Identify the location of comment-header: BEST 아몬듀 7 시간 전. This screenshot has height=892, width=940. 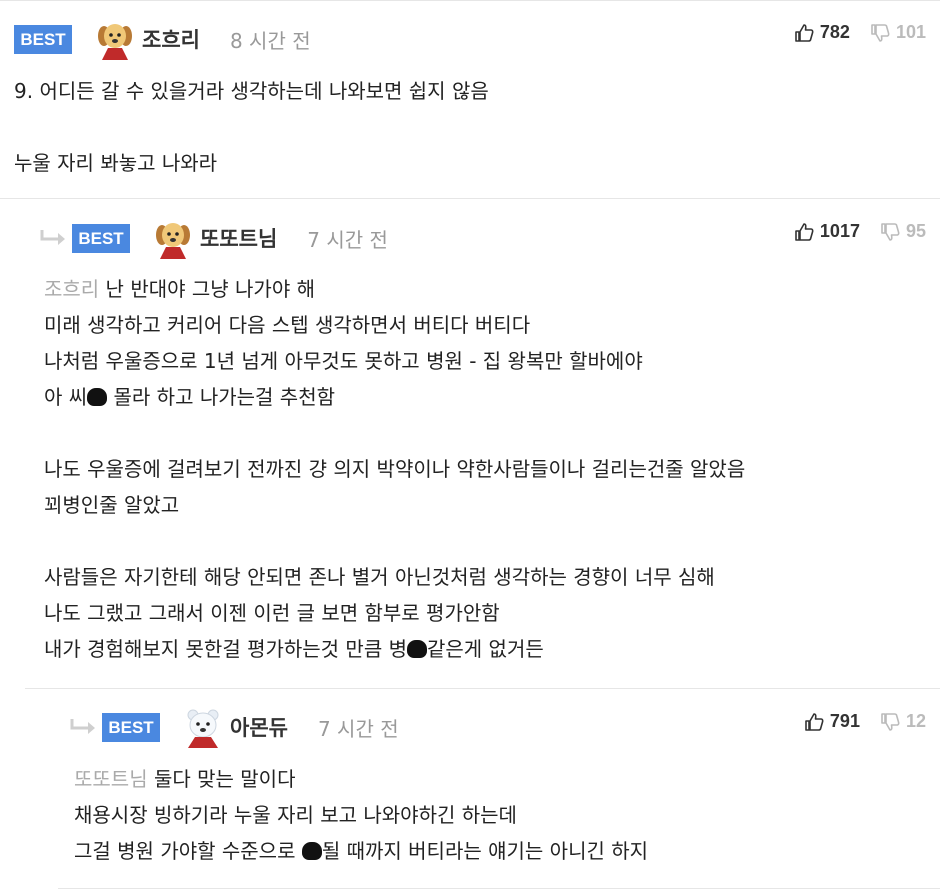
(234, 727).